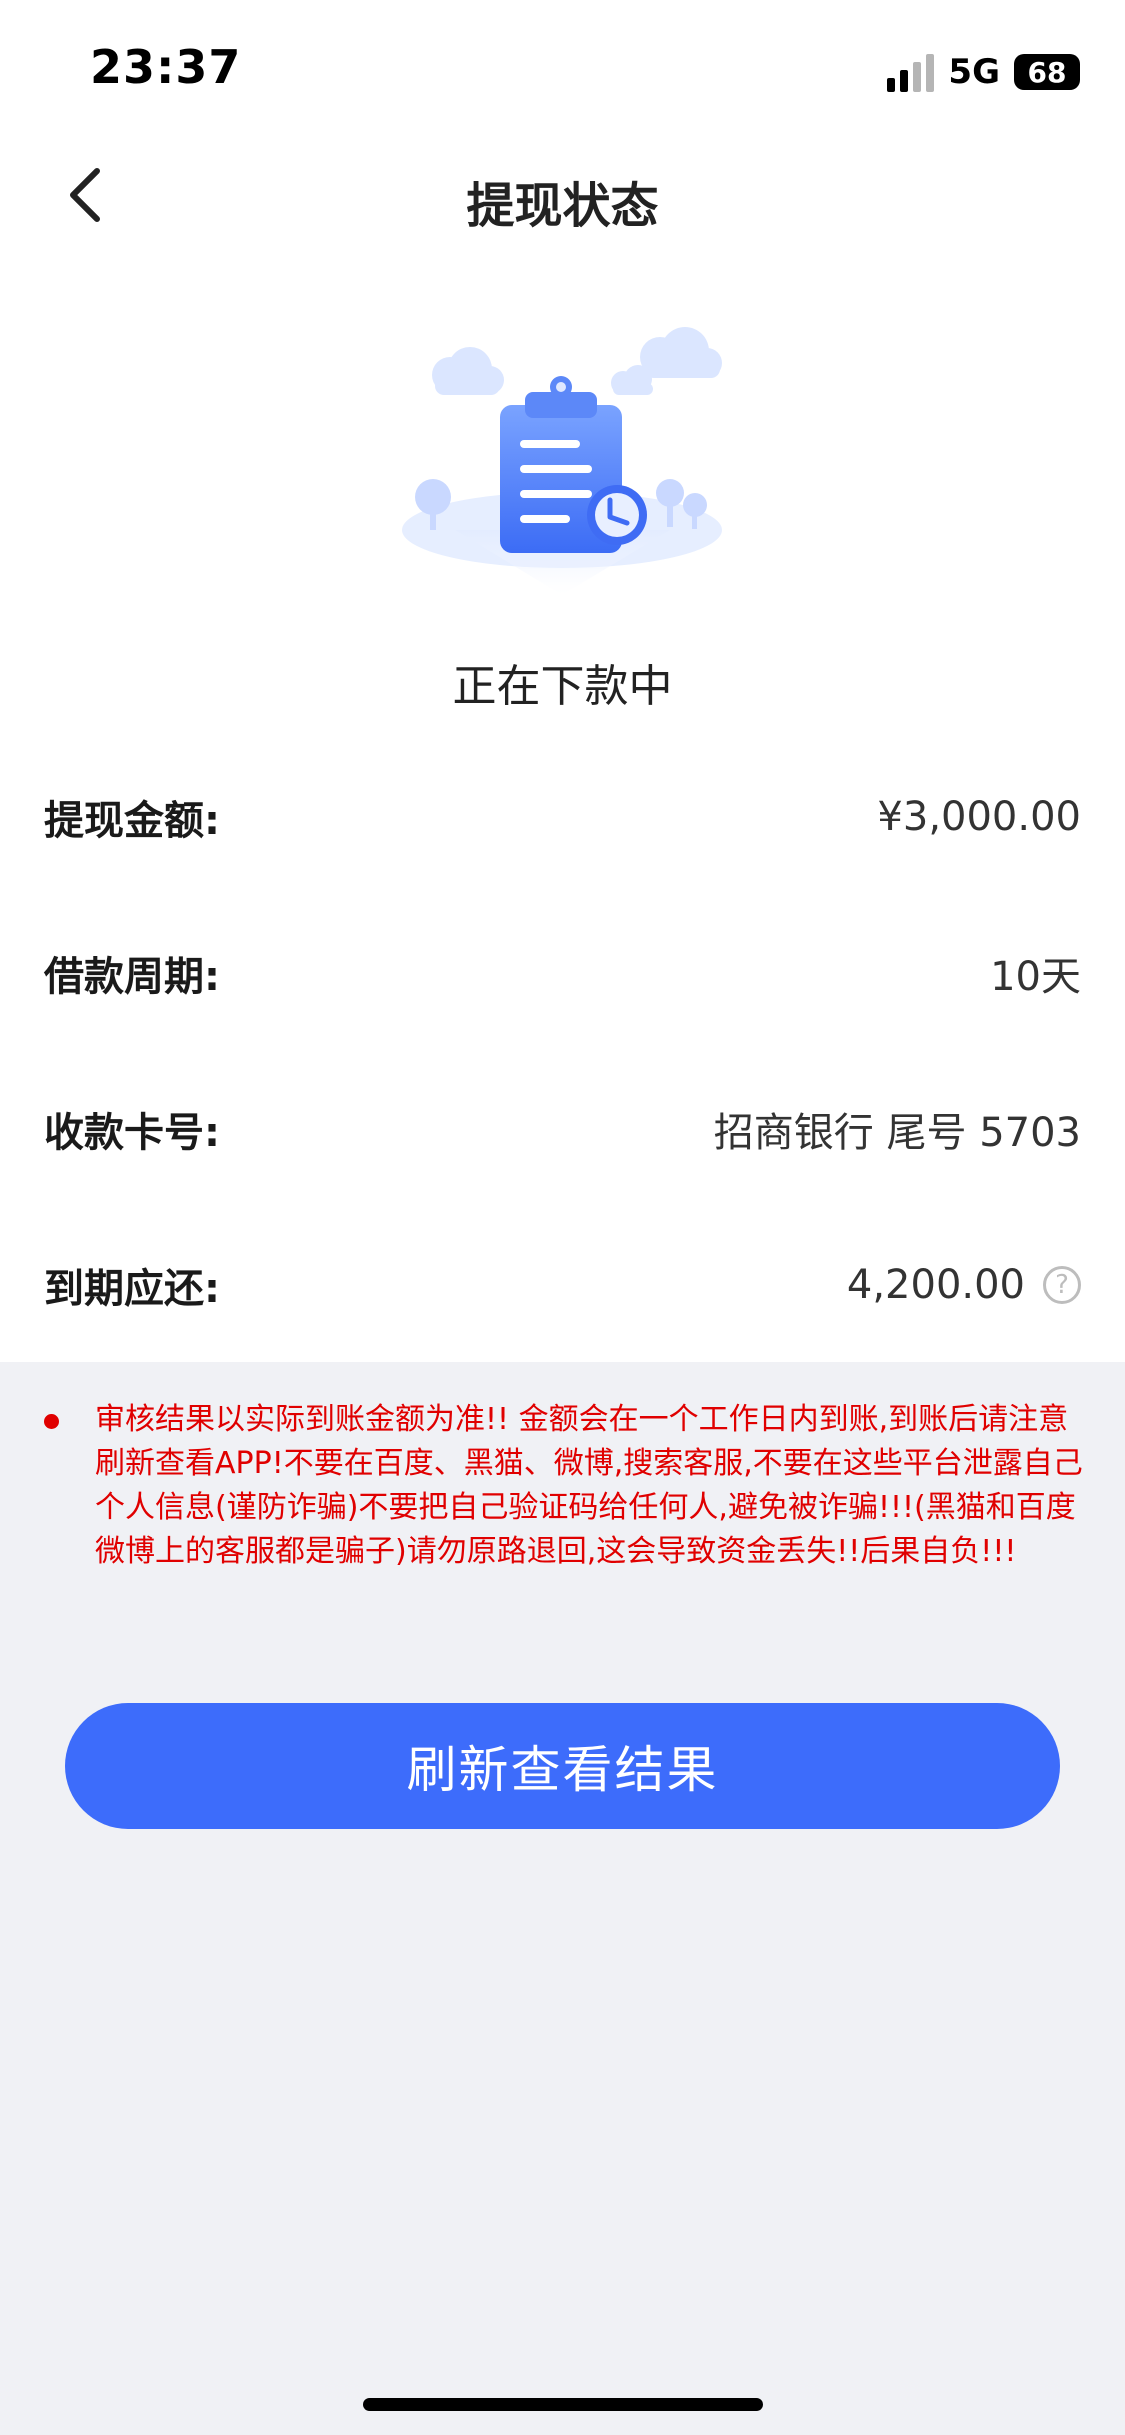  Describe the element at coordinates (562, 817) in the screenshot. I see `detail-row-amount: 提现金额: ¥3,000.00` at that location.